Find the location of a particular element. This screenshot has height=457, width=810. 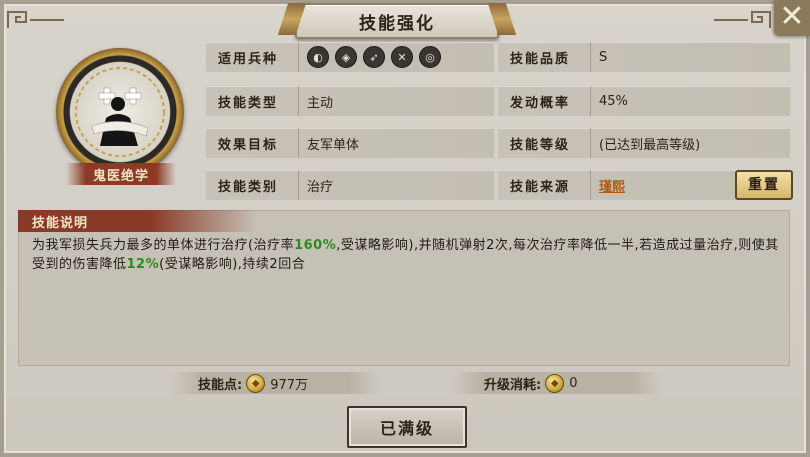

damage-reduction-value: 12% is located at coordinates (143, 264).